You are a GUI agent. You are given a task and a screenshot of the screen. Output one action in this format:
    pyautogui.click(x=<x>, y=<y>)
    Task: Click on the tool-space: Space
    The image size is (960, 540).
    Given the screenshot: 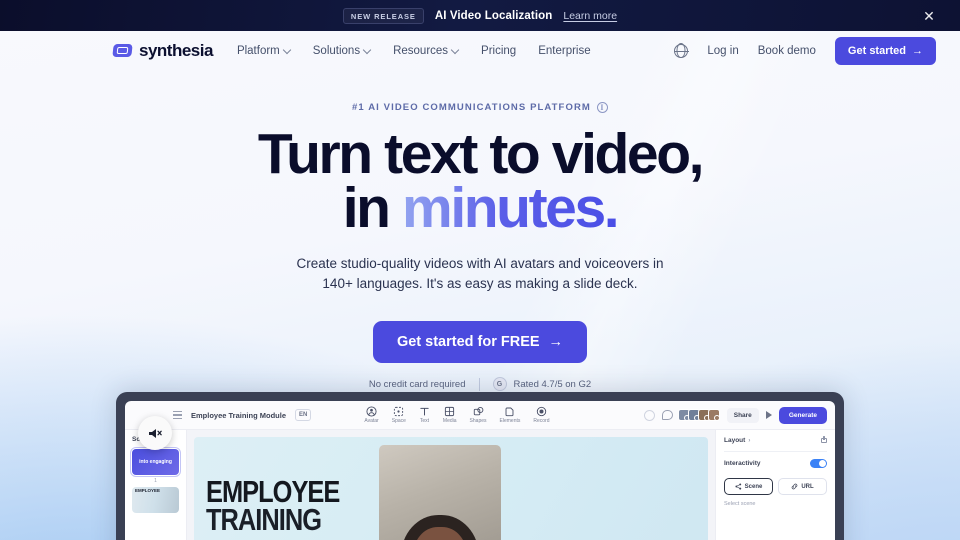 What is the action you would take?
    pyautogui.click(x=399, y=415)
    